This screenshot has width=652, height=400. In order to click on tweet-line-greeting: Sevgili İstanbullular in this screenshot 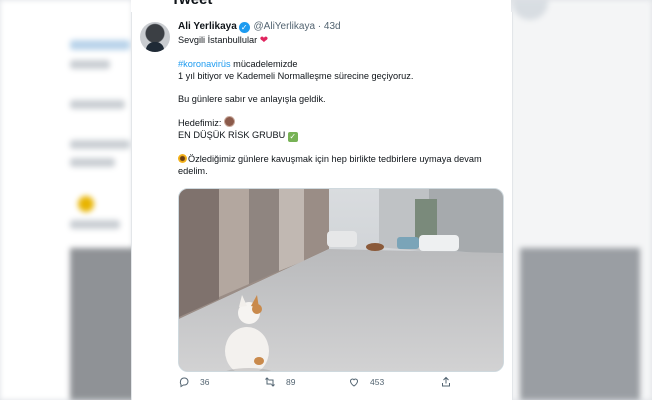, I will do `click(218, 40)`.